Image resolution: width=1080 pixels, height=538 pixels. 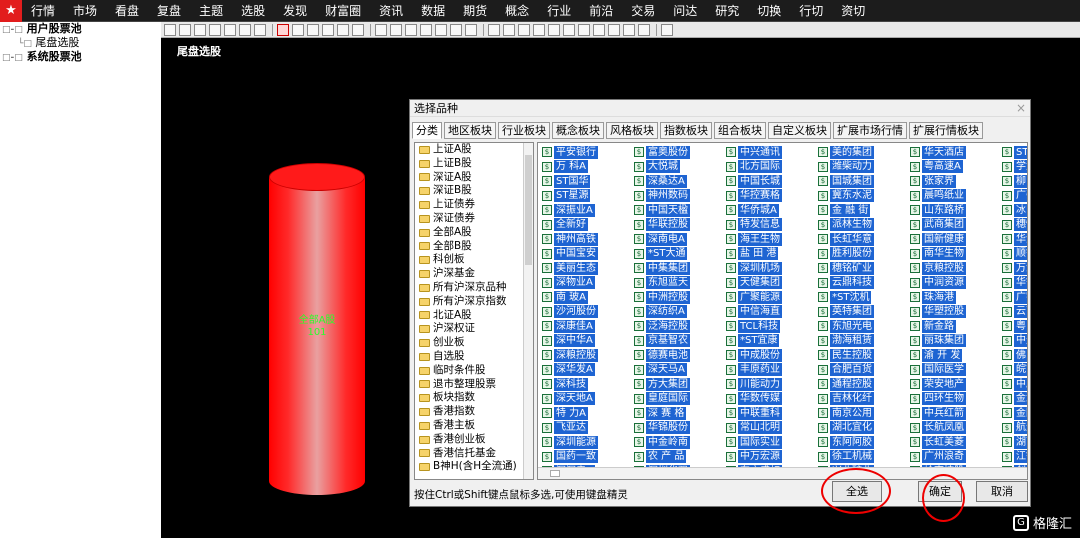 I want to click on stock-item: $ 穗铭矿业, so click(x=846, y=268).